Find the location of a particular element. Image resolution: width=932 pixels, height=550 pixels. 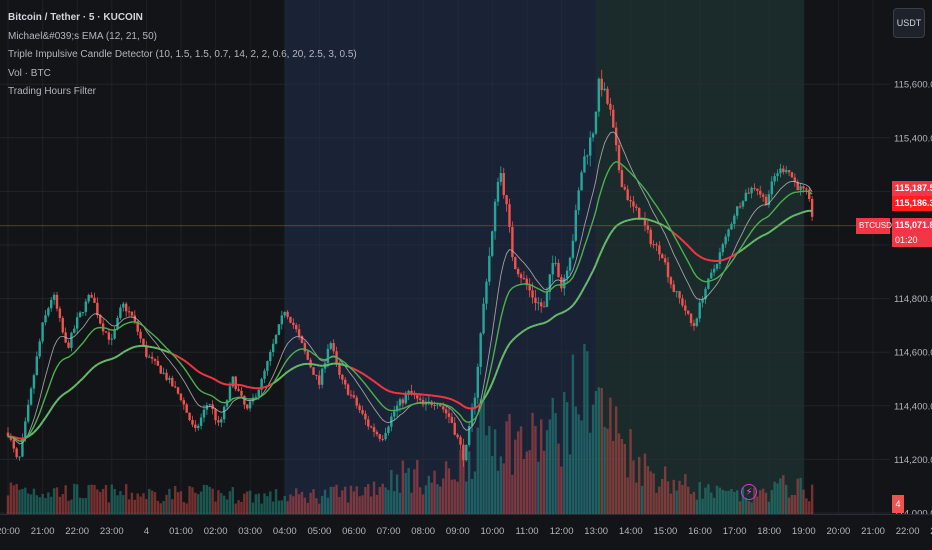

time-tick-label: 06:00 is located at coordinates (354, 531).